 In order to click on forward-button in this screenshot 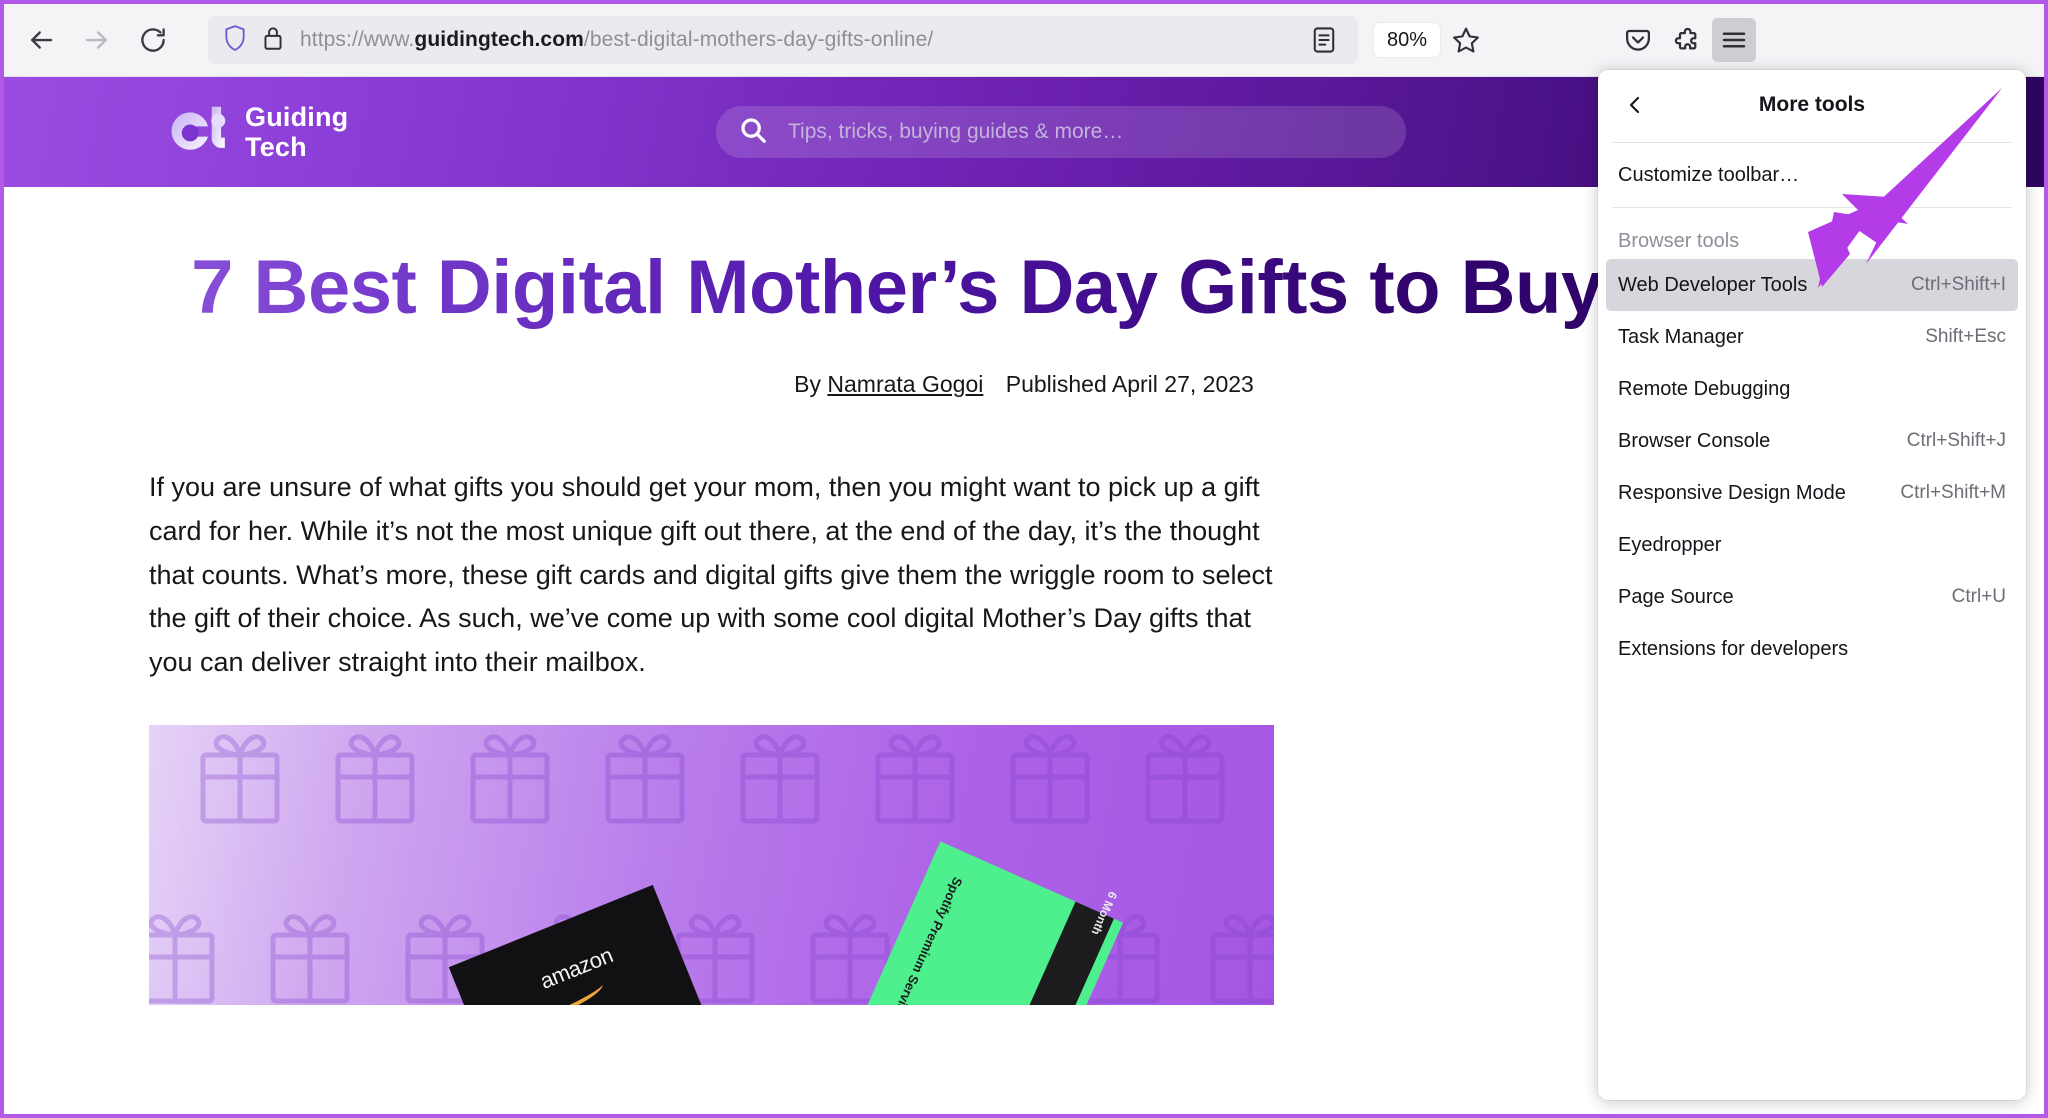, I will do `click(97, 40)`.